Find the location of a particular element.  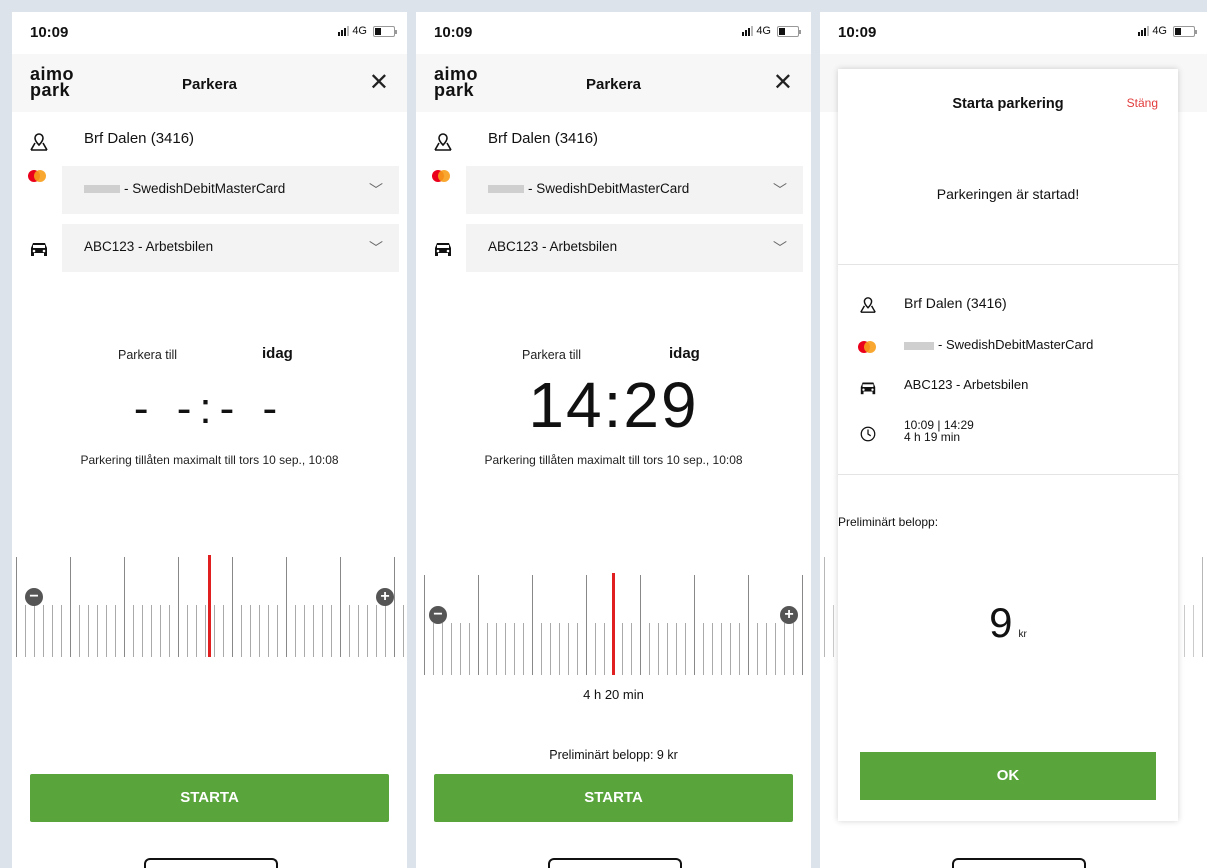

end-time: 14:29 is located at coordinates (613, 405).